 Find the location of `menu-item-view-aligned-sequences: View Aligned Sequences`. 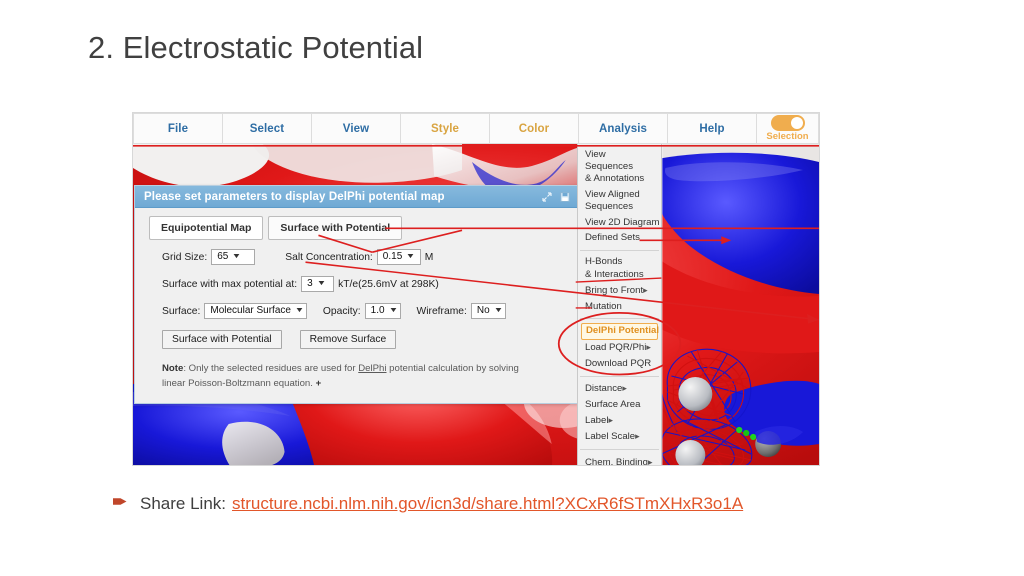

menu-item-view-aligned-sequences: View Aligned Sequences is located at coordinates (619, 201).